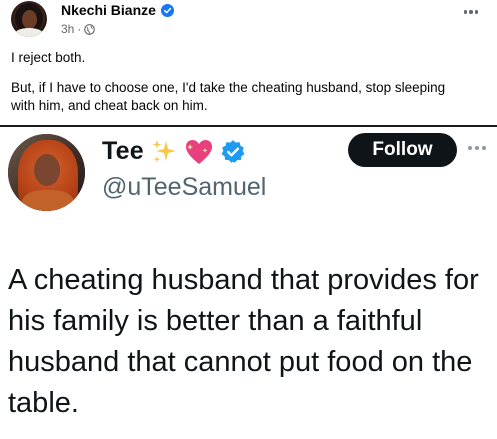  I want to click on post-paragraph-1: I reject both., so click(48, 57).